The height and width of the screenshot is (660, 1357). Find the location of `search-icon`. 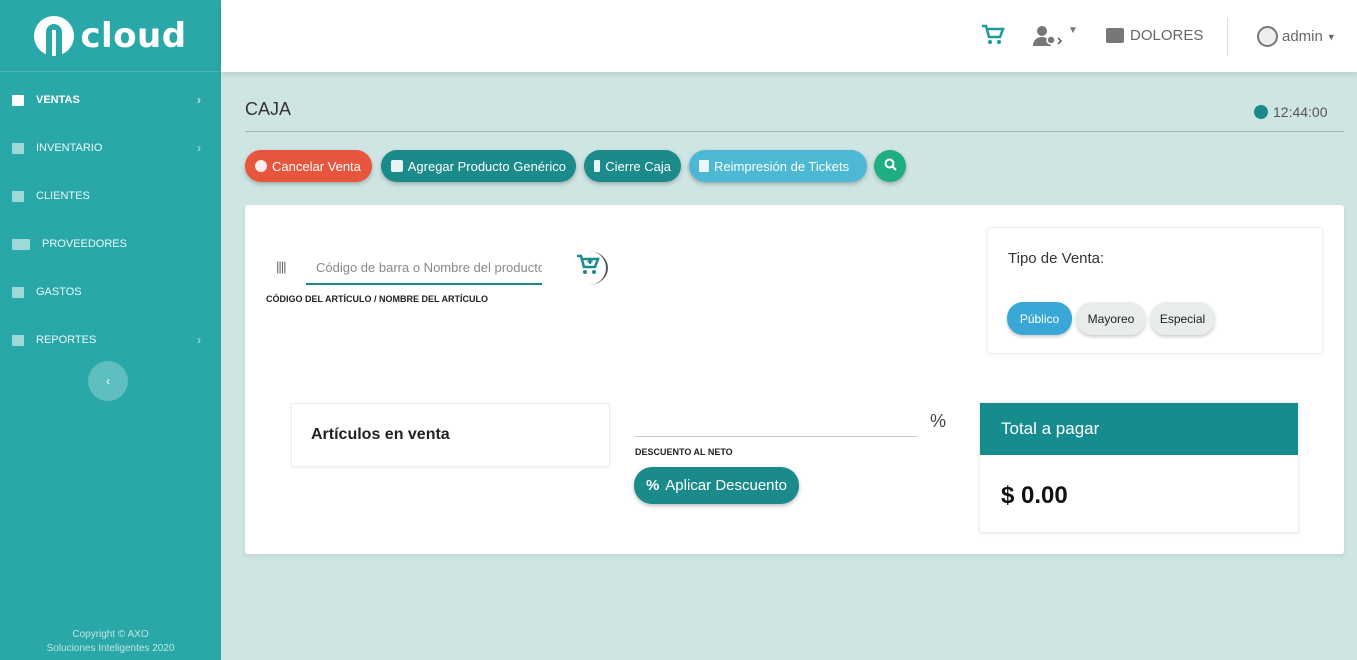

search-icon is located at coordinates (890, 166).